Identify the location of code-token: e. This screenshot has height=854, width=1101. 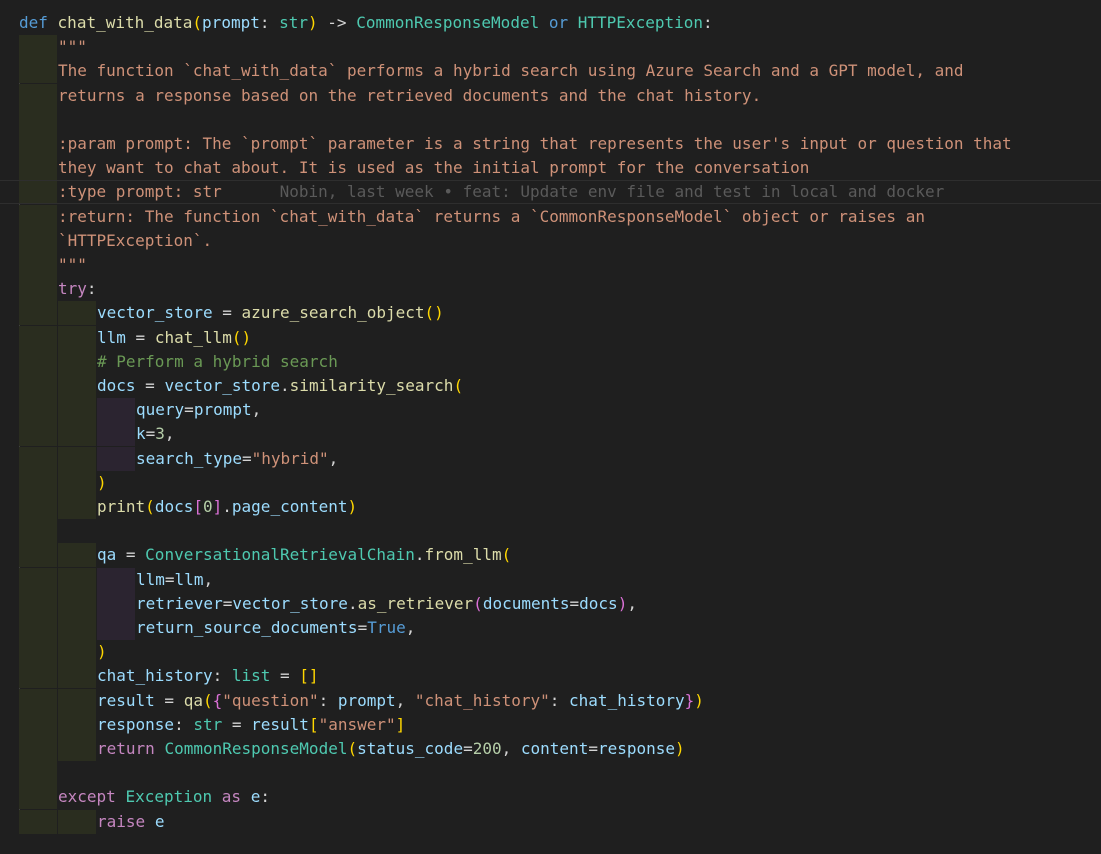
(255, 797).